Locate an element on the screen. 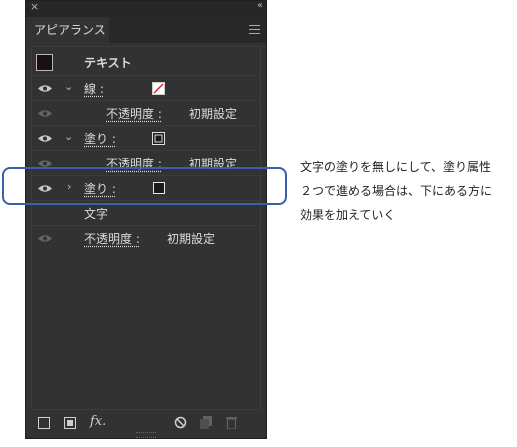 The height and width of the screenshot is (447, 517). text-swatch is located at coordinates (44, 62).